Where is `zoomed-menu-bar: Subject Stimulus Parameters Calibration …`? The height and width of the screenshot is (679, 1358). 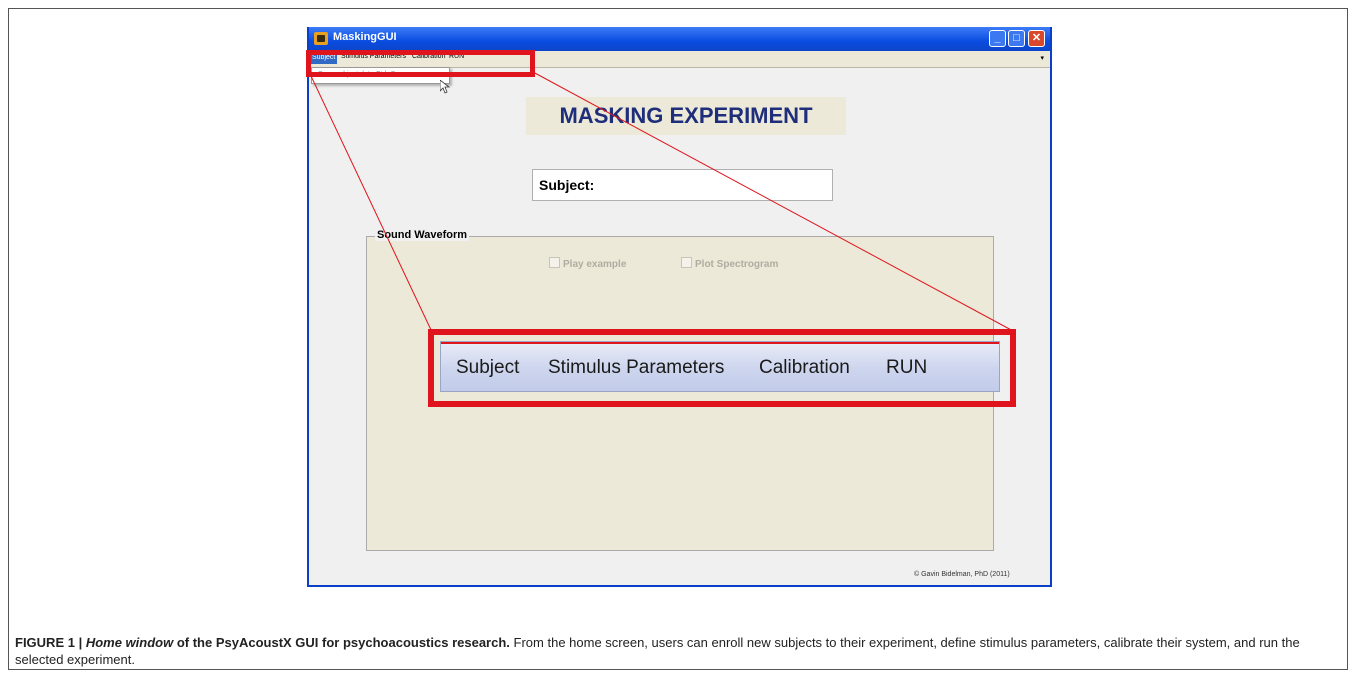 zoomed-menu-bar: Subject Stimulus Parameters Calibration … is located at coordinates (720, 366).